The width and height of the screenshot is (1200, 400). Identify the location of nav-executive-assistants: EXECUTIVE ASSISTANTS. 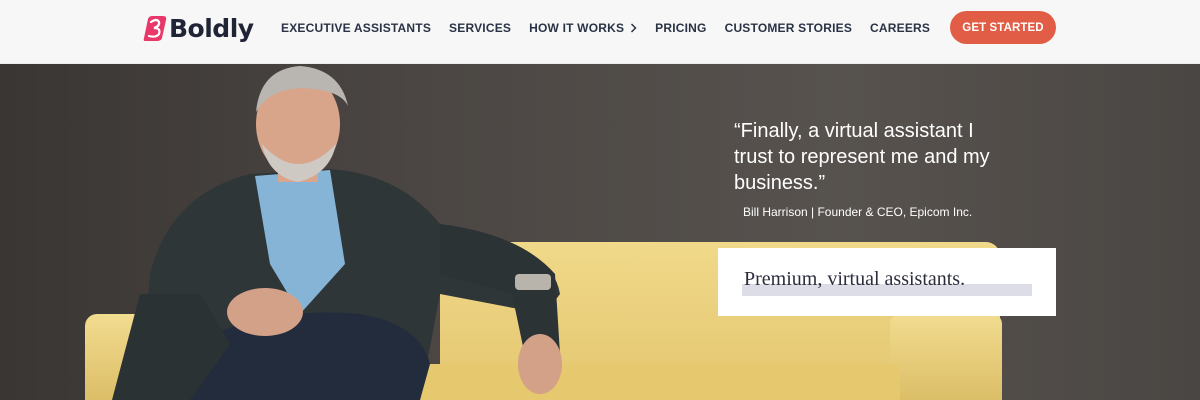
(356, 28).